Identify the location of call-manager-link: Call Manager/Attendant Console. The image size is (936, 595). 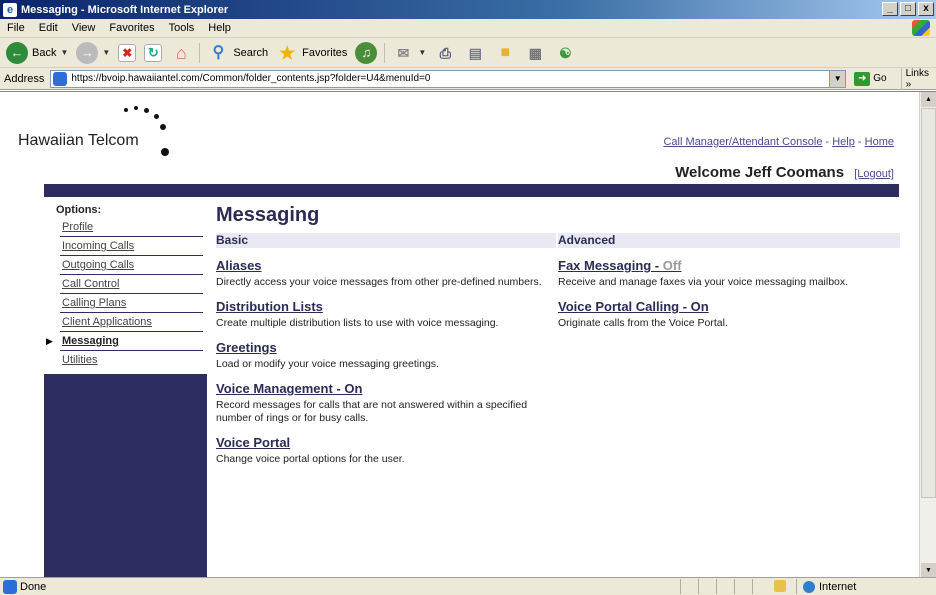
(742, 142).